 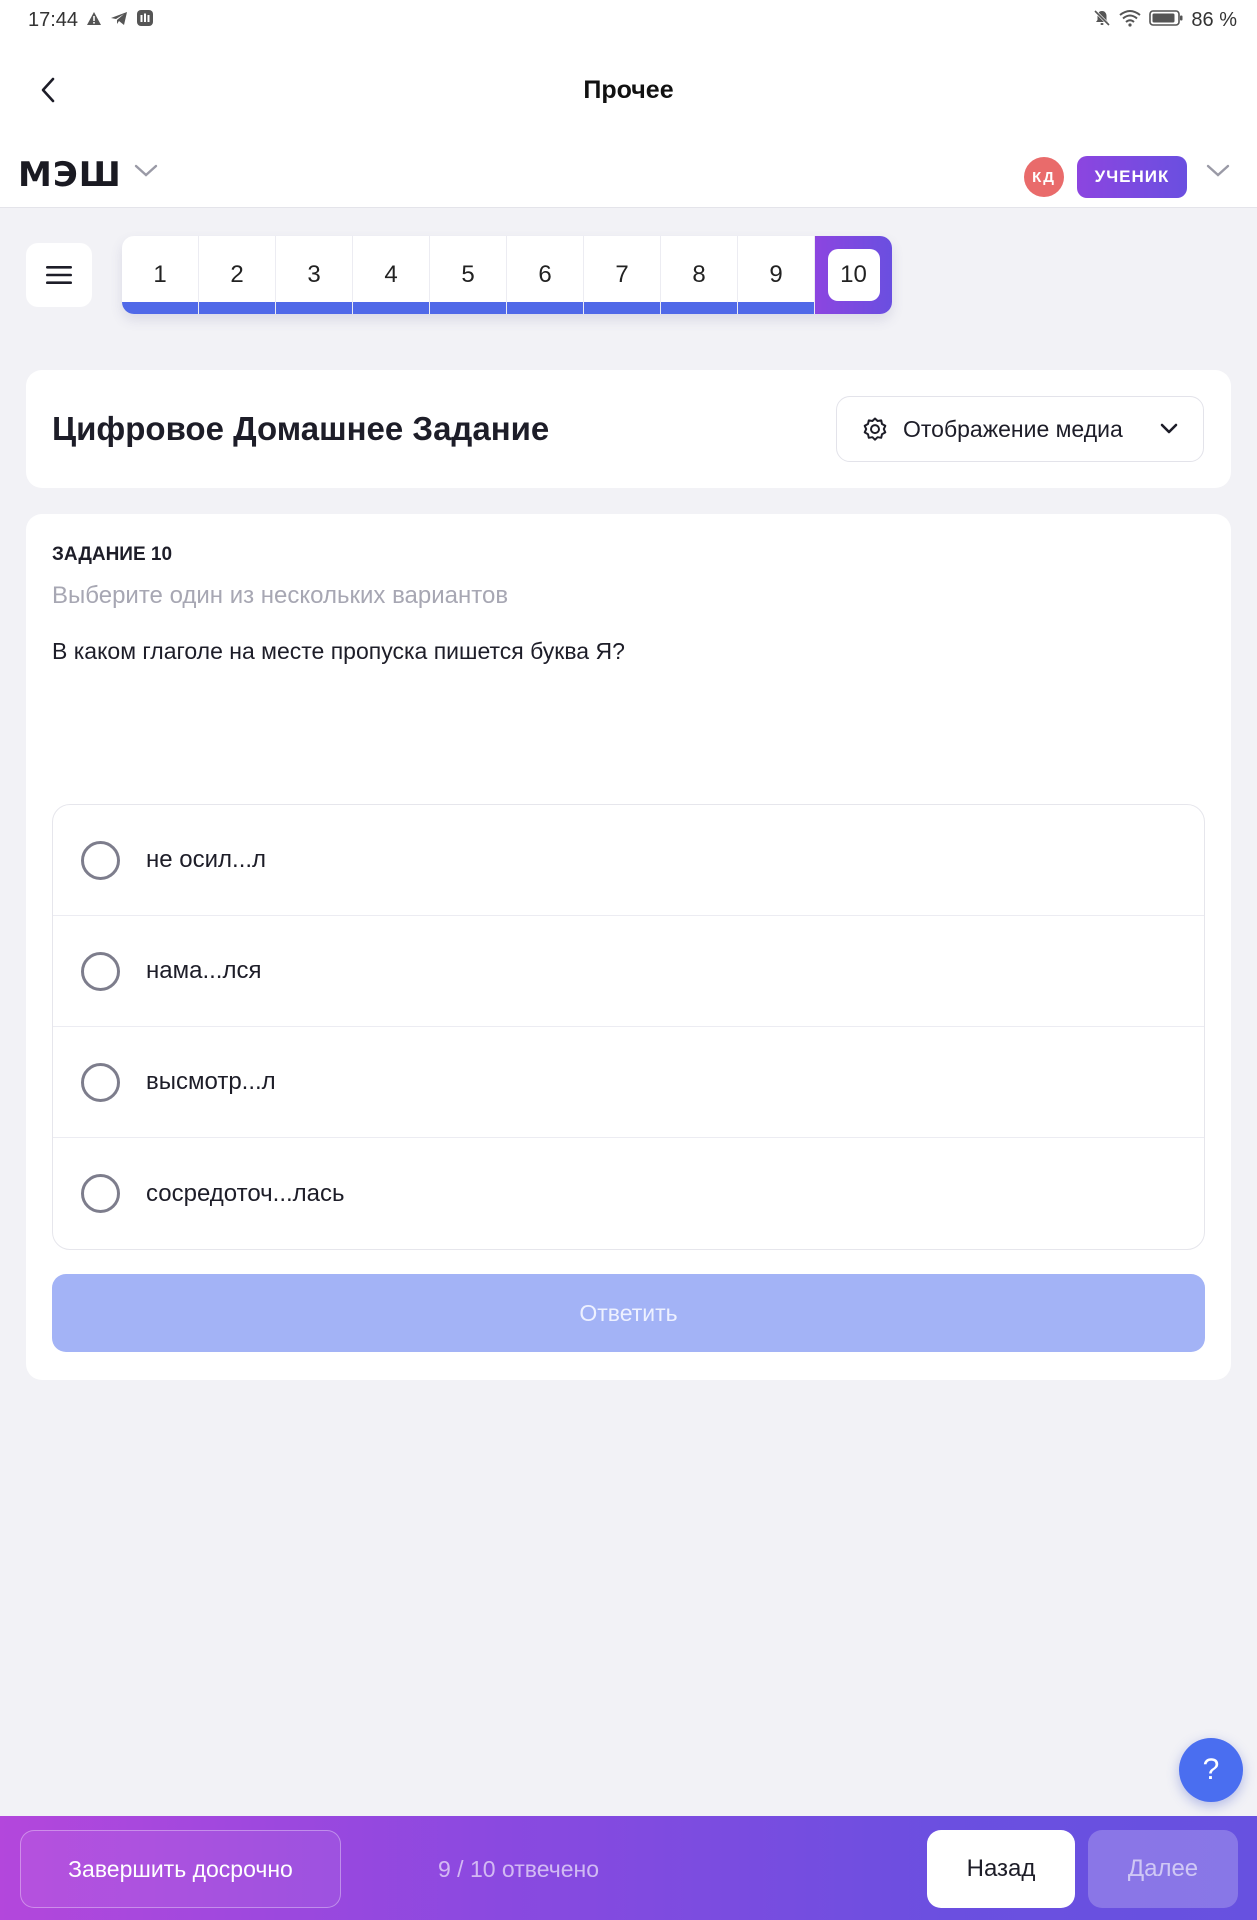 I want to click on answer-option: сосредоточ...лась, so click(x=628, y=1193).